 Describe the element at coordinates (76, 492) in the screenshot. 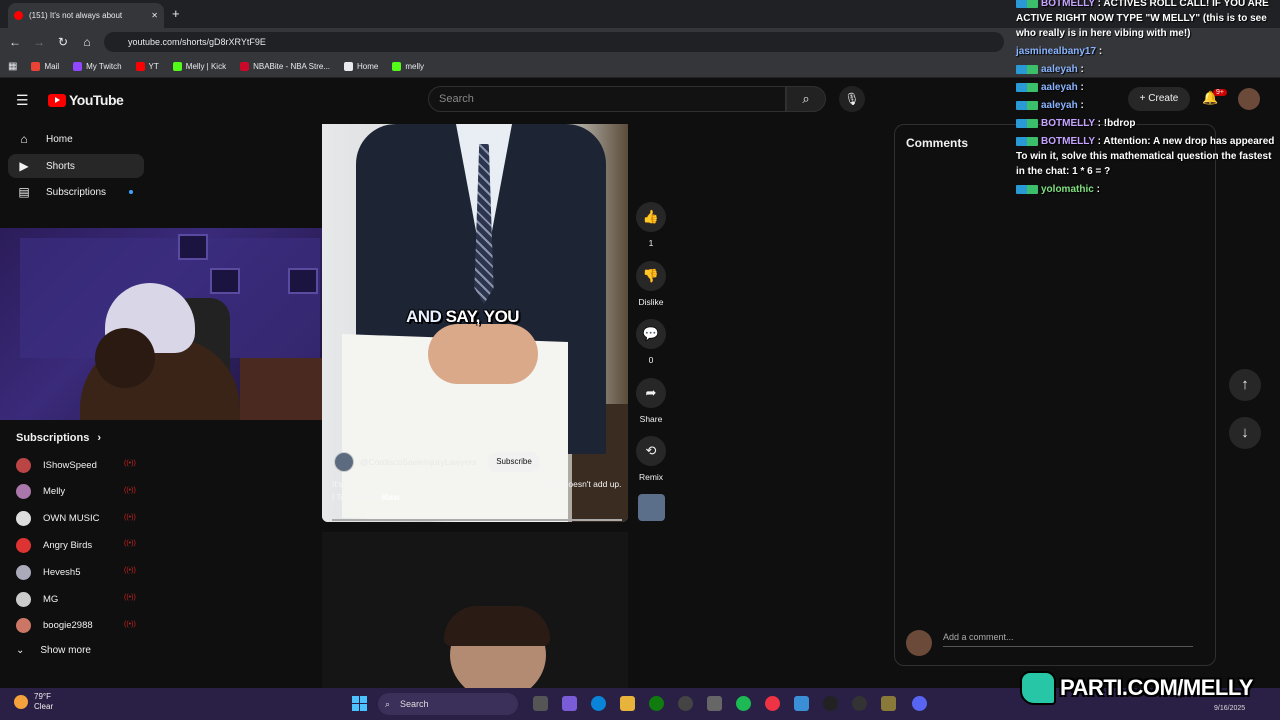

I see `subscription-item: Melly` at that location.